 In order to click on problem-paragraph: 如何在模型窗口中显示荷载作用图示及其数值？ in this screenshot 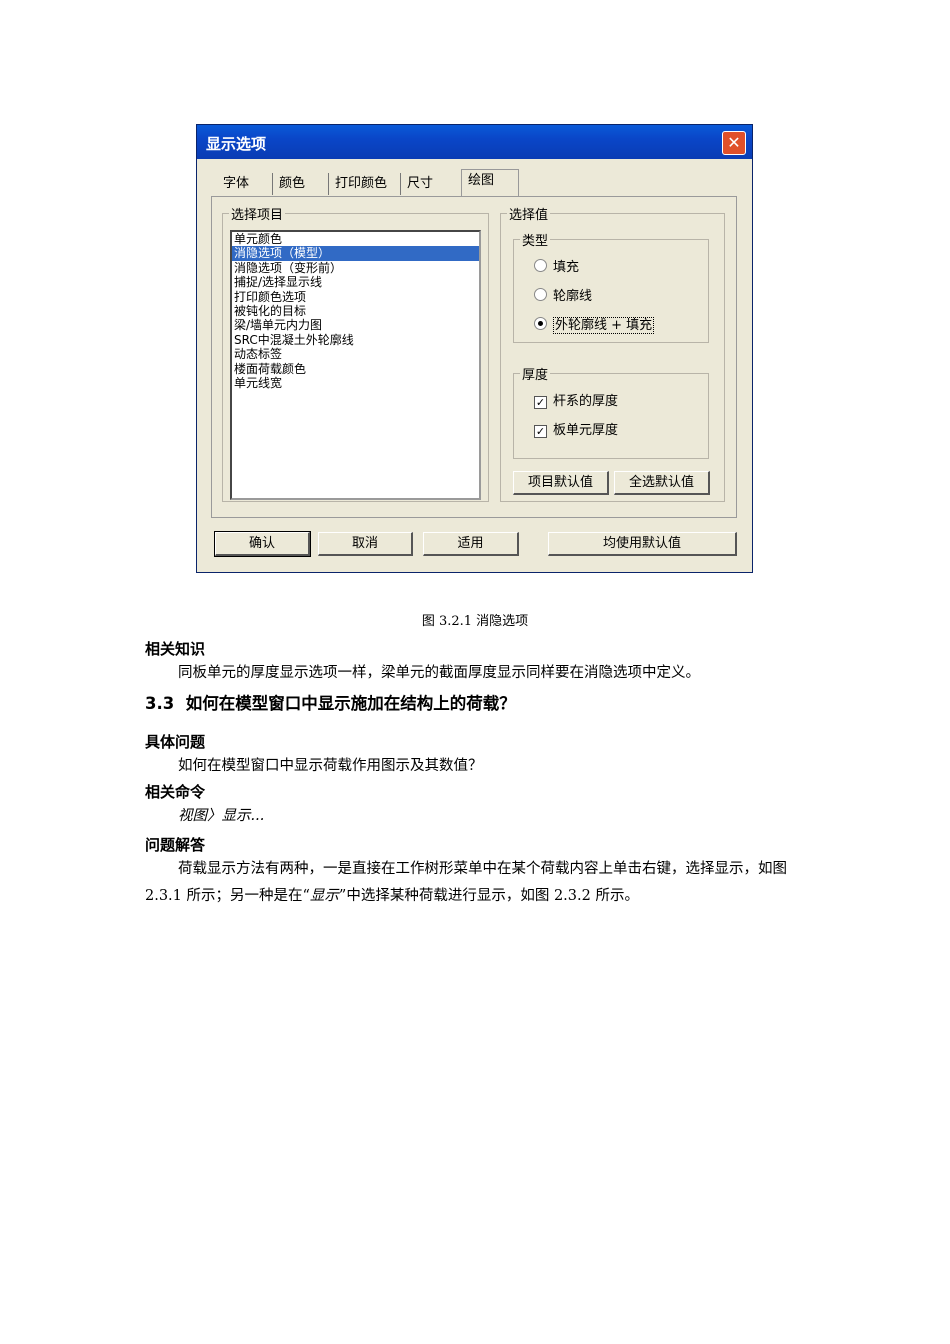, I will do `click(330, 766)`.